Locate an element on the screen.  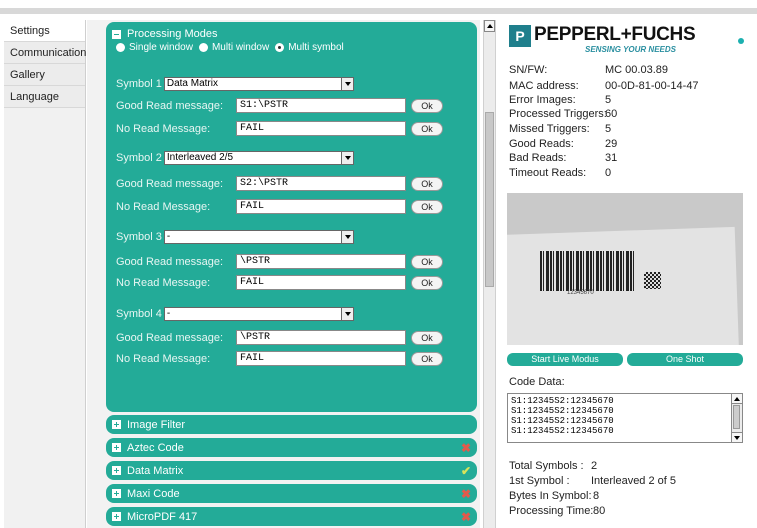
summary-row: Total Symbols :2 is located at coordinates (553, 466).